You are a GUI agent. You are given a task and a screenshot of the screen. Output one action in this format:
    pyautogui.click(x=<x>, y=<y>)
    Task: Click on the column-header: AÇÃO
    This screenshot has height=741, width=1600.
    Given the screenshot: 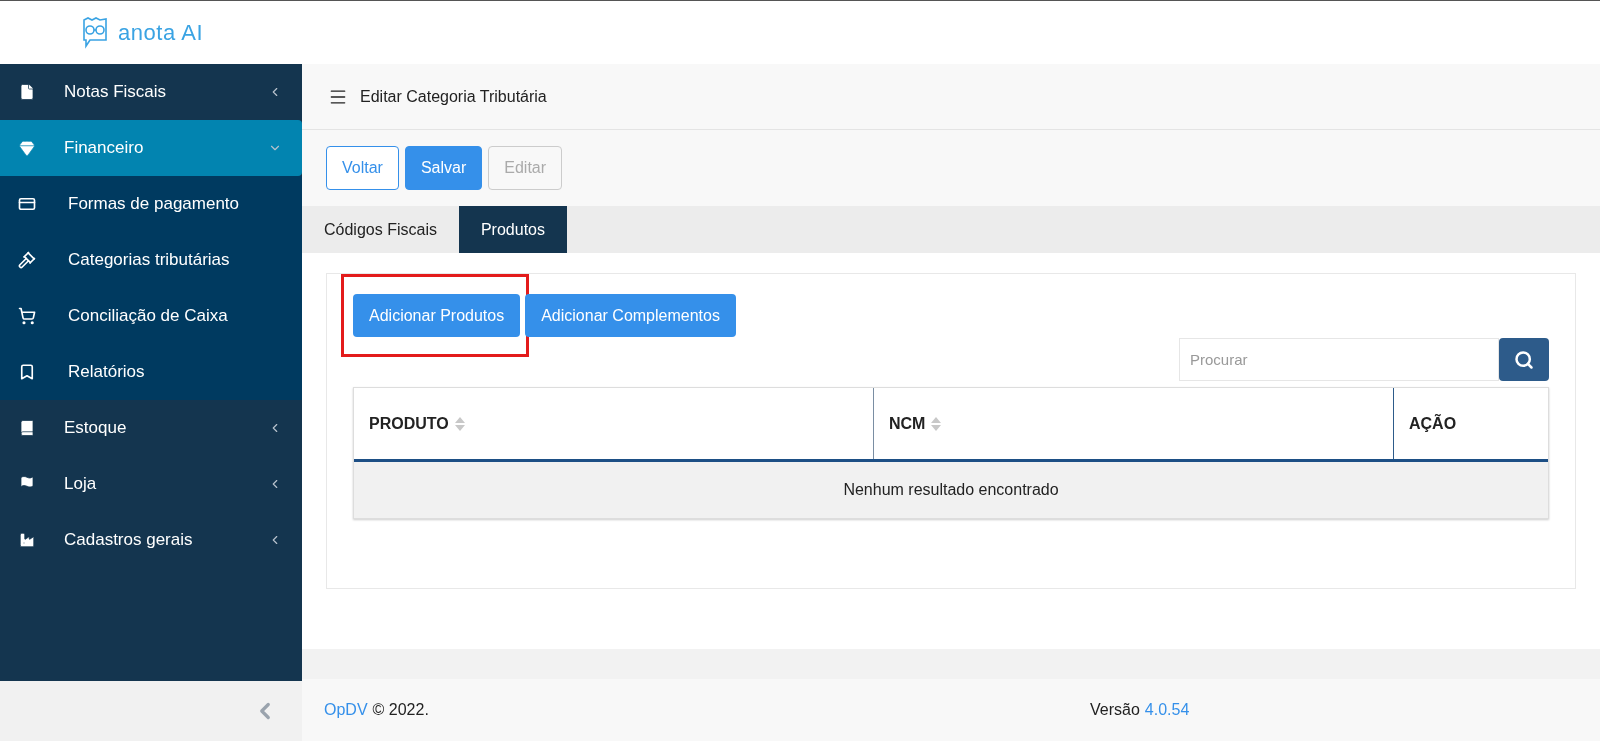 What is the action you would take?
    pyautogui.click(x=1471, y=423)
    